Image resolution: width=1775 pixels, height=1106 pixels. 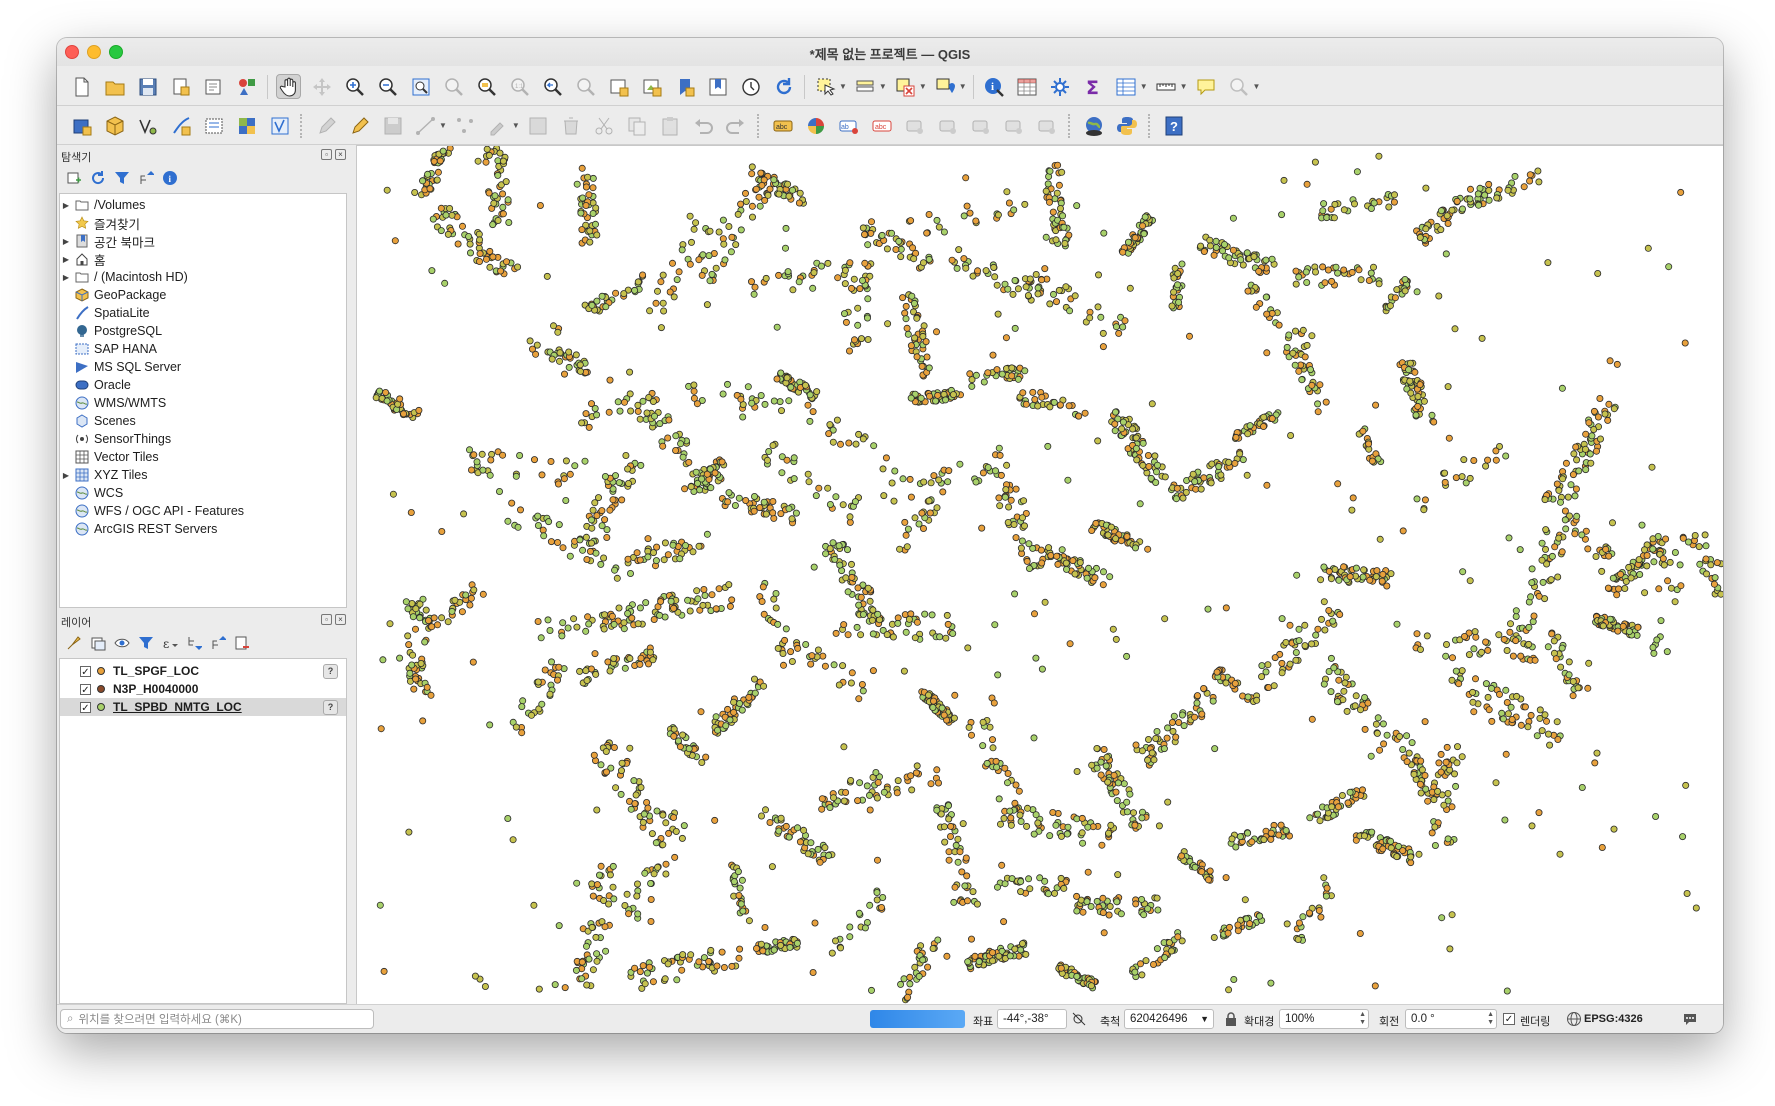 I want to click on show-hide-labels-icon: abc, so click(x=882, y=125).